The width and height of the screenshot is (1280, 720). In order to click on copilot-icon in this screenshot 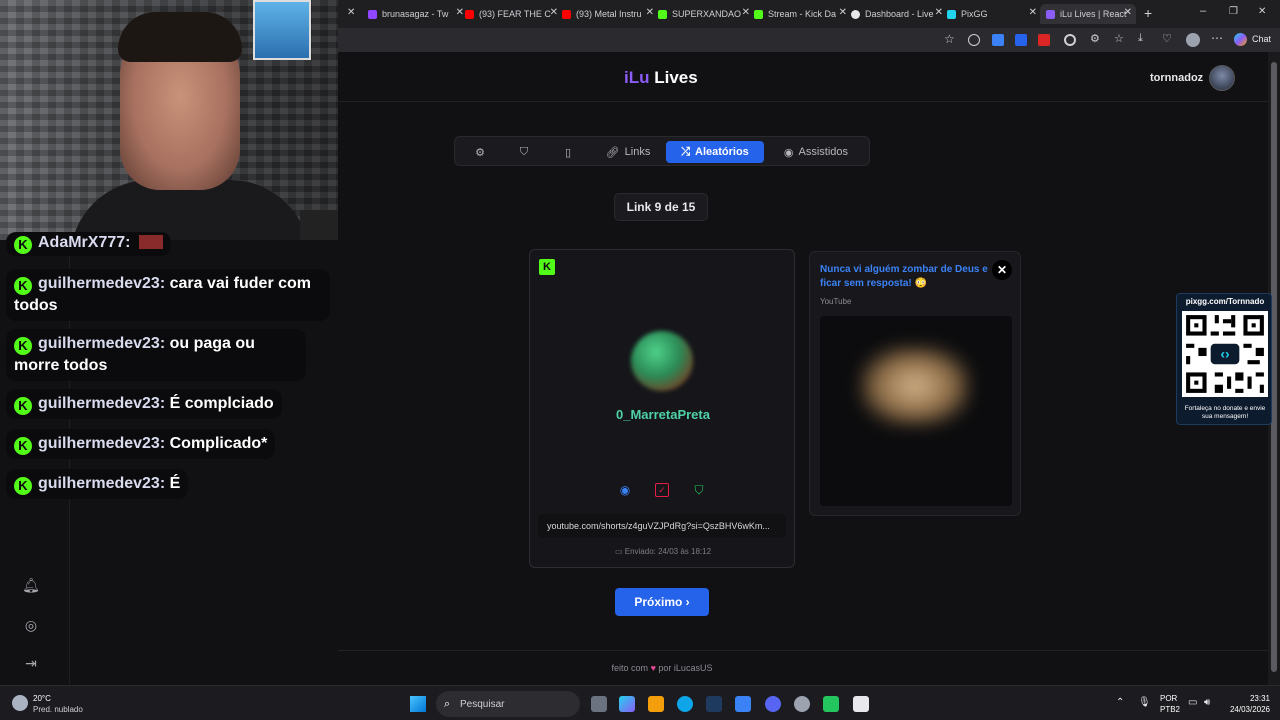, I will do `click(1240, 39)`.